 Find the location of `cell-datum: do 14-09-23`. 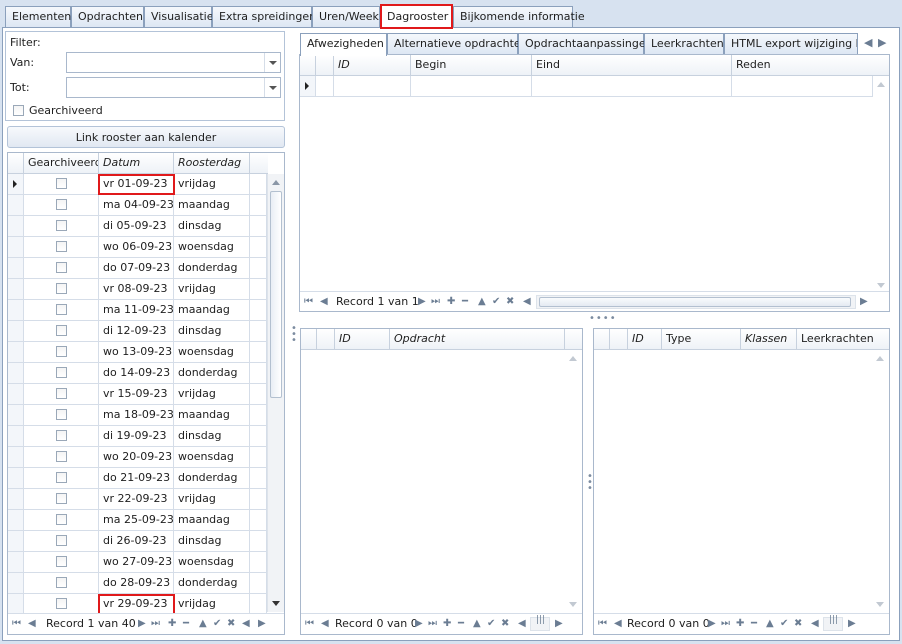

cell-datum: do 14-09-23 is located at coordinates (136, 373).